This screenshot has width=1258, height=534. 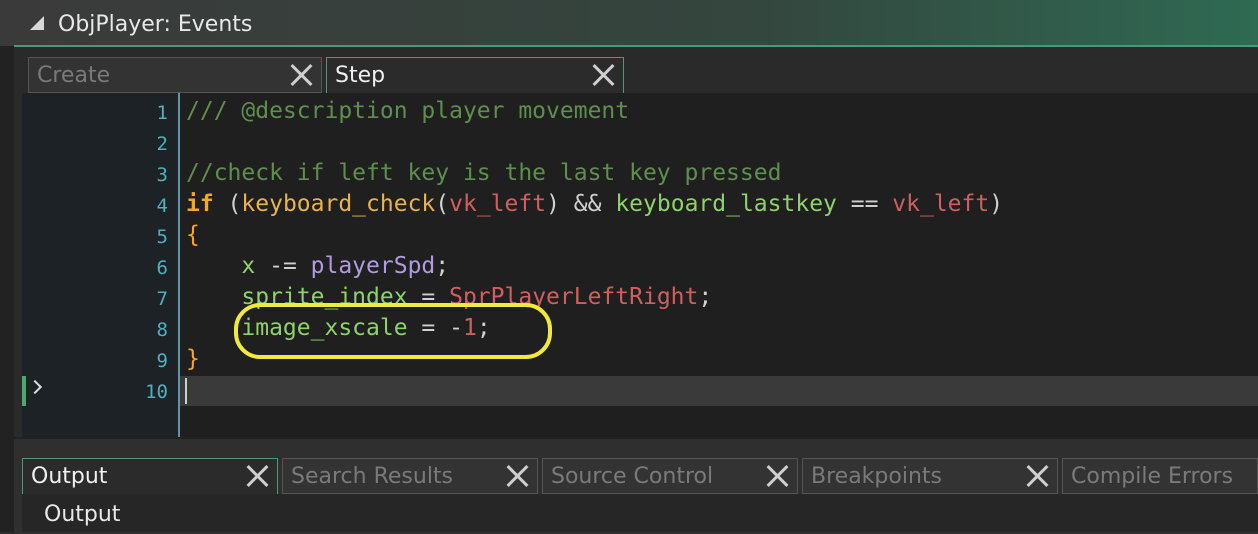 What do you see at coordinates (100, 265) in the screenshot?
I see `line-number-gutter: 1 2 3 4 5 6 7 8 9 10` at bounding box center [100, 265].